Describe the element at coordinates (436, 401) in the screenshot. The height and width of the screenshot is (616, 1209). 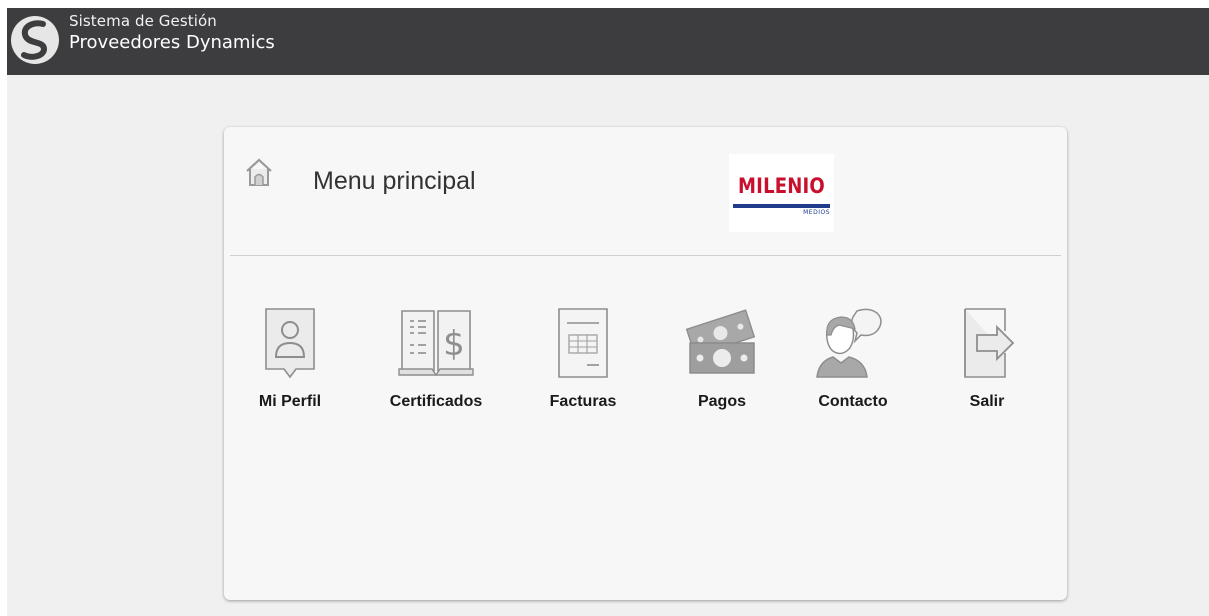
I see `menu-label: Certificados` at that location.